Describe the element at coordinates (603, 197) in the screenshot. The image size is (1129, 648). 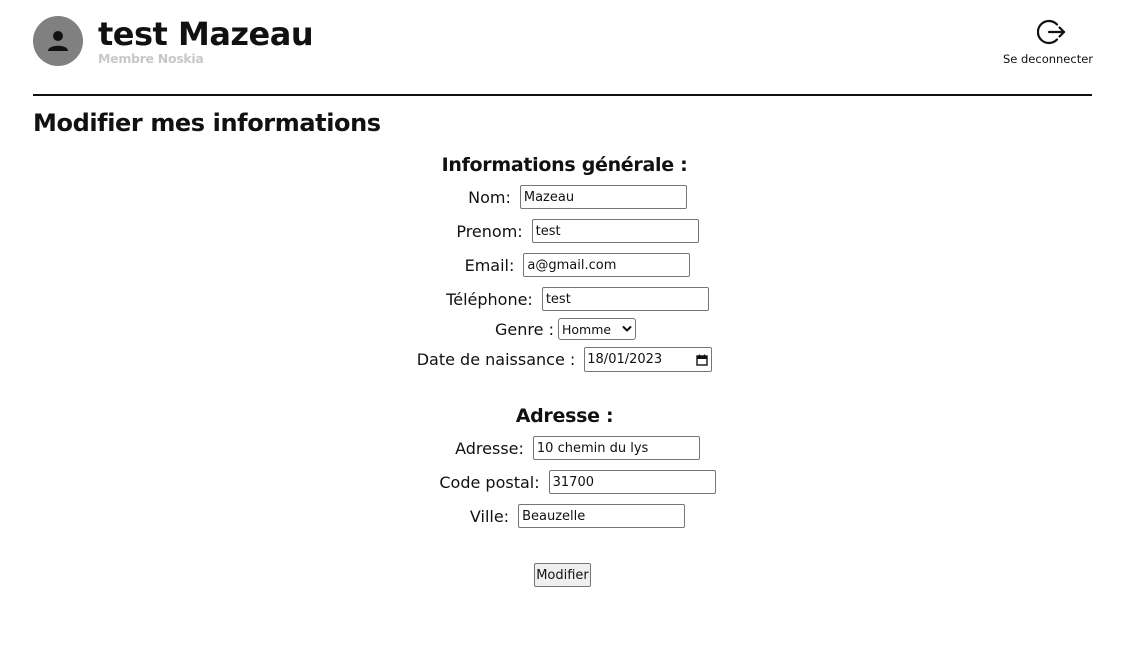
I see `nom-input` at that location.